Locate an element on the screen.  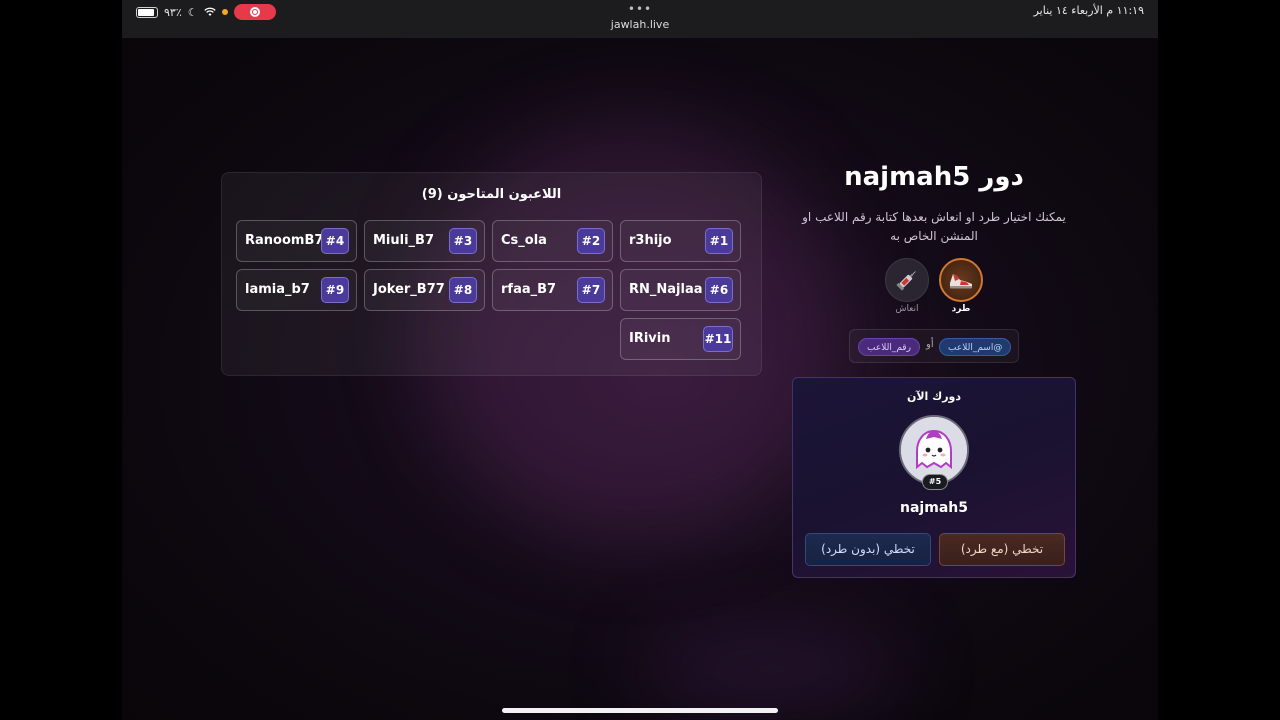
player-number-badge: #8 is located at coordinates (463, 290).